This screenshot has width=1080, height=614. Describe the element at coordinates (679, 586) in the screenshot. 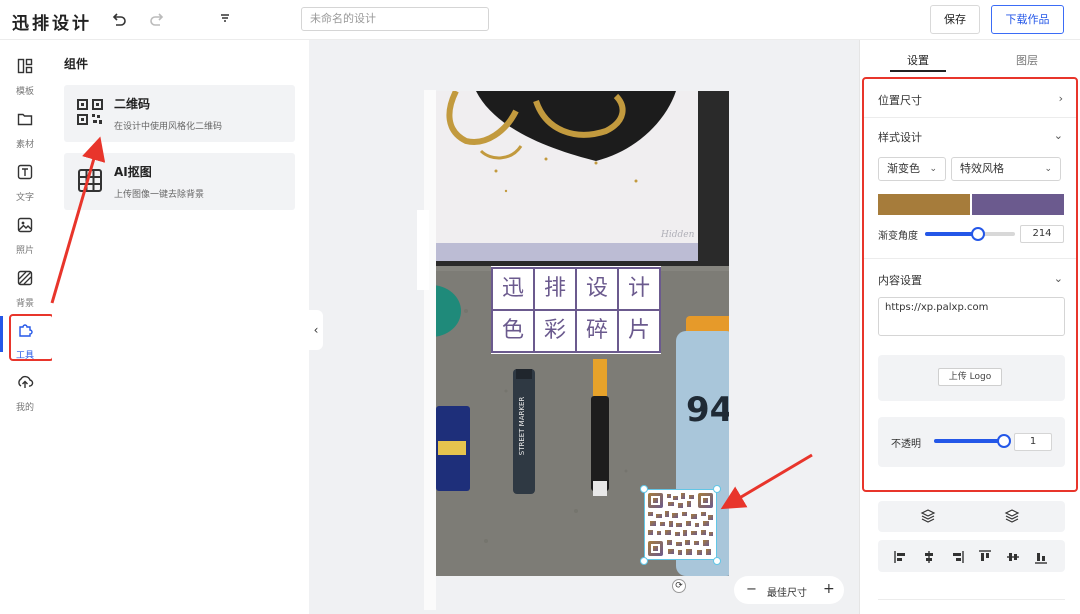

I see `rotate-handle-icon: ⟳` at that location.